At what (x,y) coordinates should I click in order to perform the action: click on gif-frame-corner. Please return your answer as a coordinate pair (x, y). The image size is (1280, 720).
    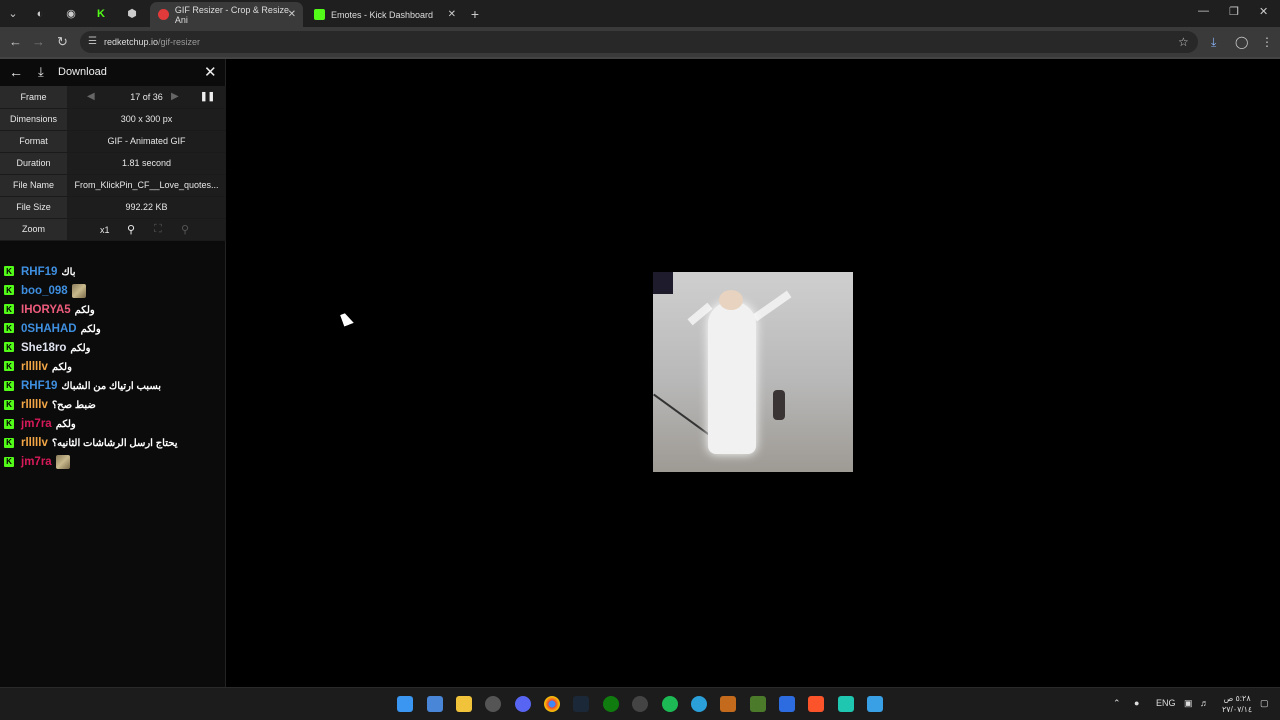
    Looking at the image, I should click on (663, 283).